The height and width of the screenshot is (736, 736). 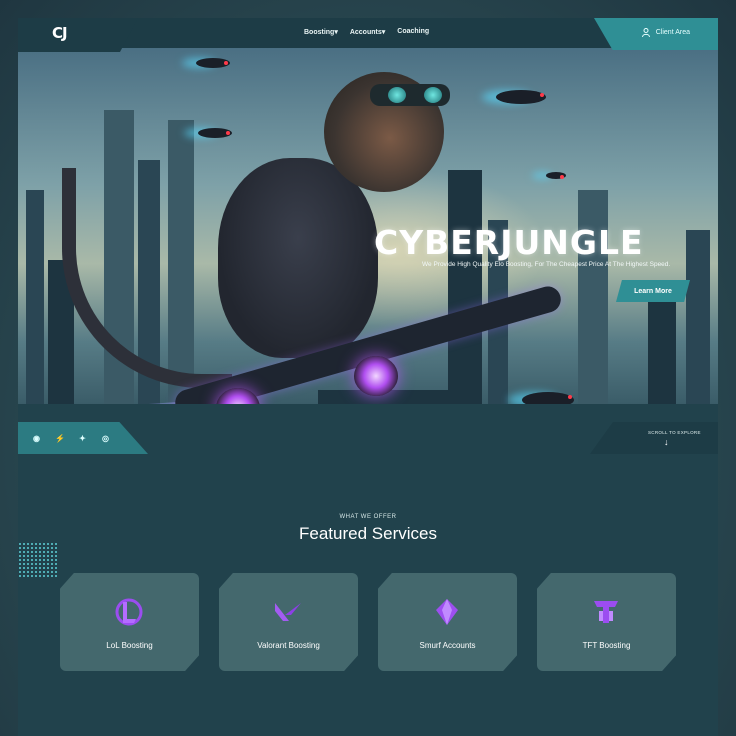 What do you see at coordinates (82, 438) in the screenshot?
I see `twitter-icon: ✦` at bounding box center [82, 438].